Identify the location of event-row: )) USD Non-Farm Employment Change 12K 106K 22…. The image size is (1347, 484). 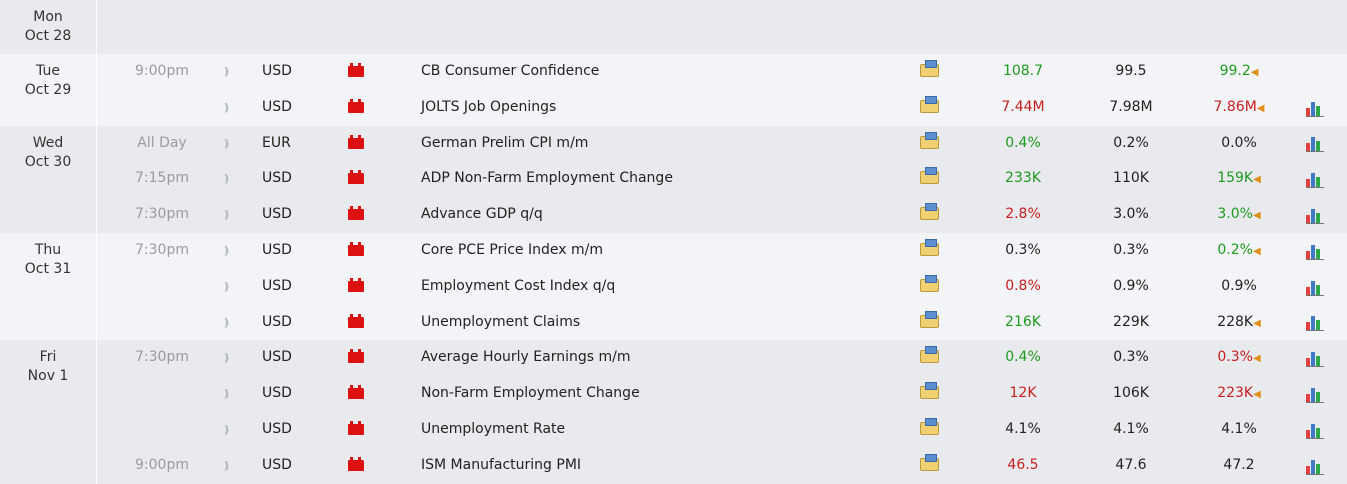
(722, 394).